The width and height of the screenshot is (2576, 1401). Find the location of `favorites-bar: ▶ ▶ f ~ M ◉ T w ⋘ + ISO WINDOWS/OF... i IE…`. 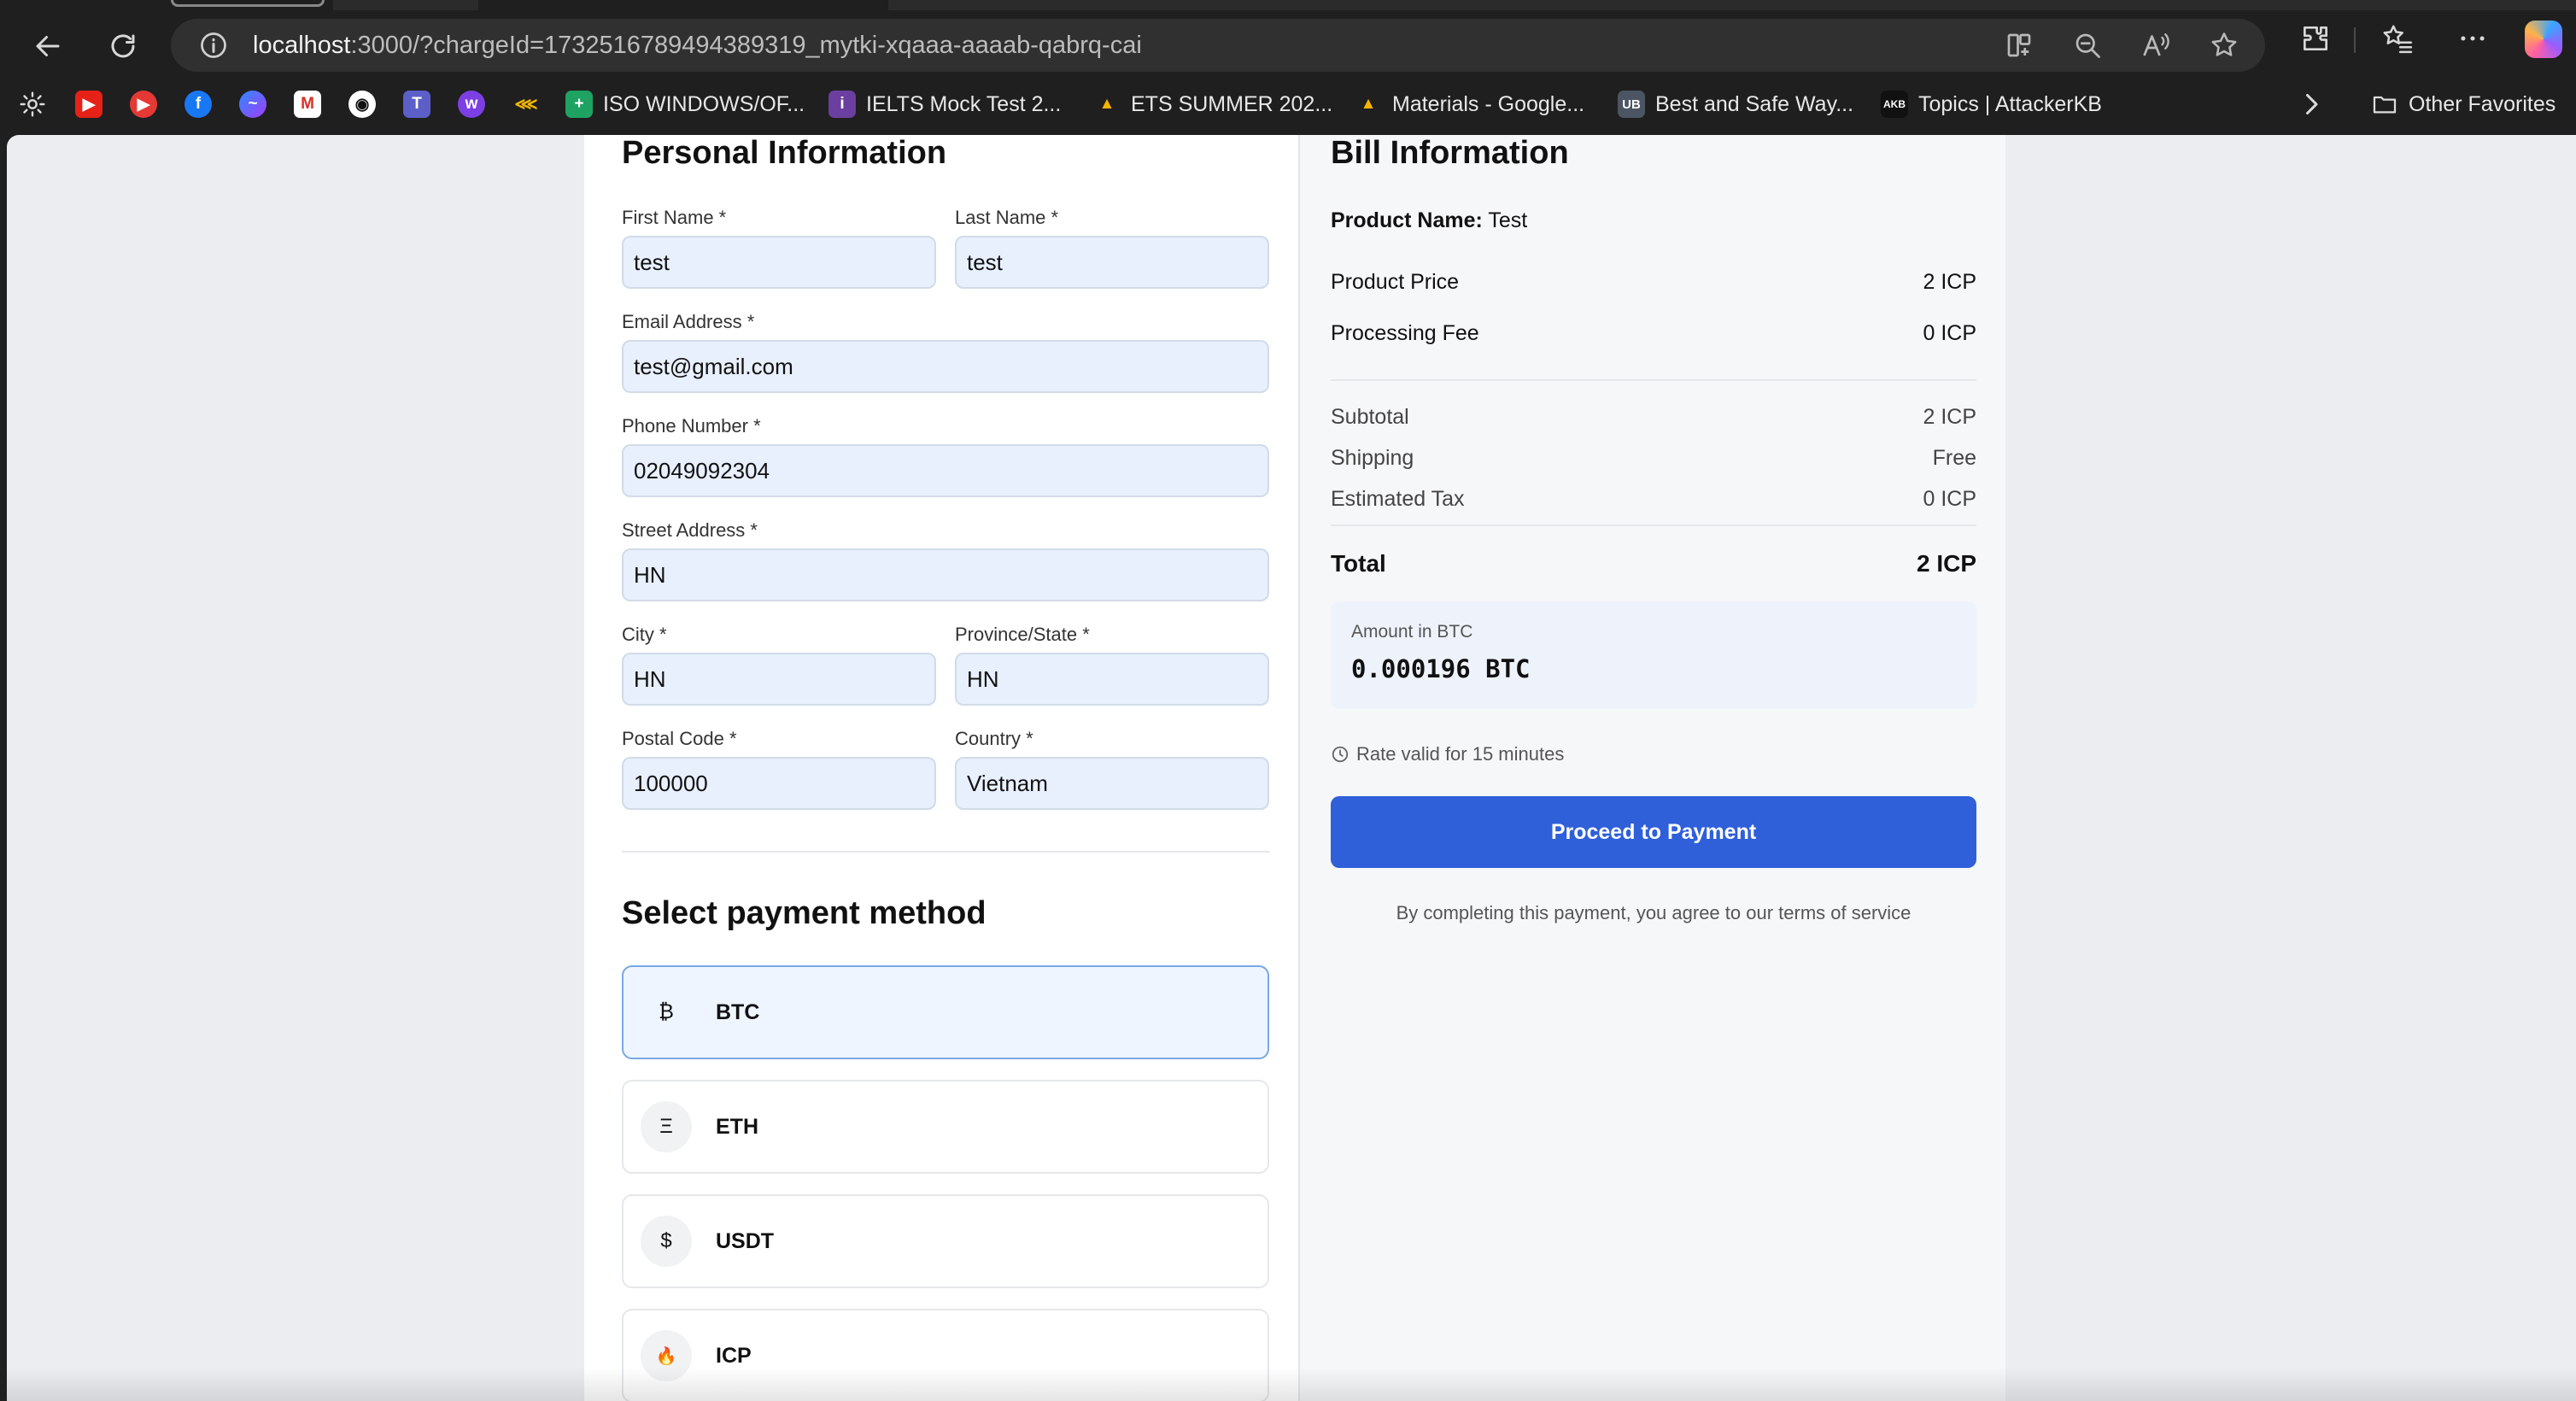

favorites-bar: ▶ ▶ f ~ M ◉ T w ⋘ + ISO WINDOWS/OF... i IE… is located at coordinates (1288, 104).